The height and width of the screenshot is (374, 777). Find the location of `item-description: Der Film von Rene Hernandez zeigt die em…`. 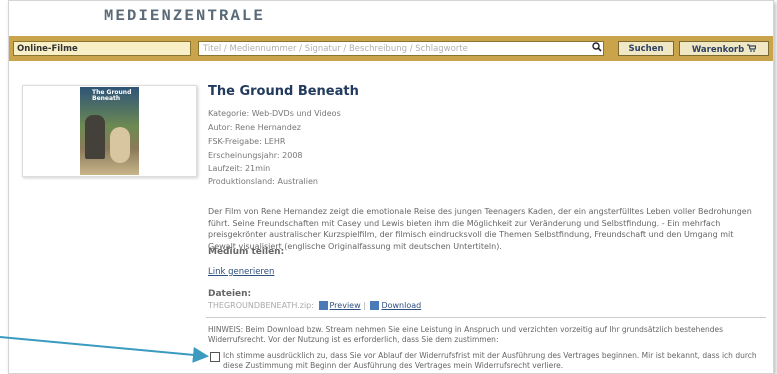

item-description: Der Film von Rene Hernandez zeigt die em… is located at coordinates (480, 229).